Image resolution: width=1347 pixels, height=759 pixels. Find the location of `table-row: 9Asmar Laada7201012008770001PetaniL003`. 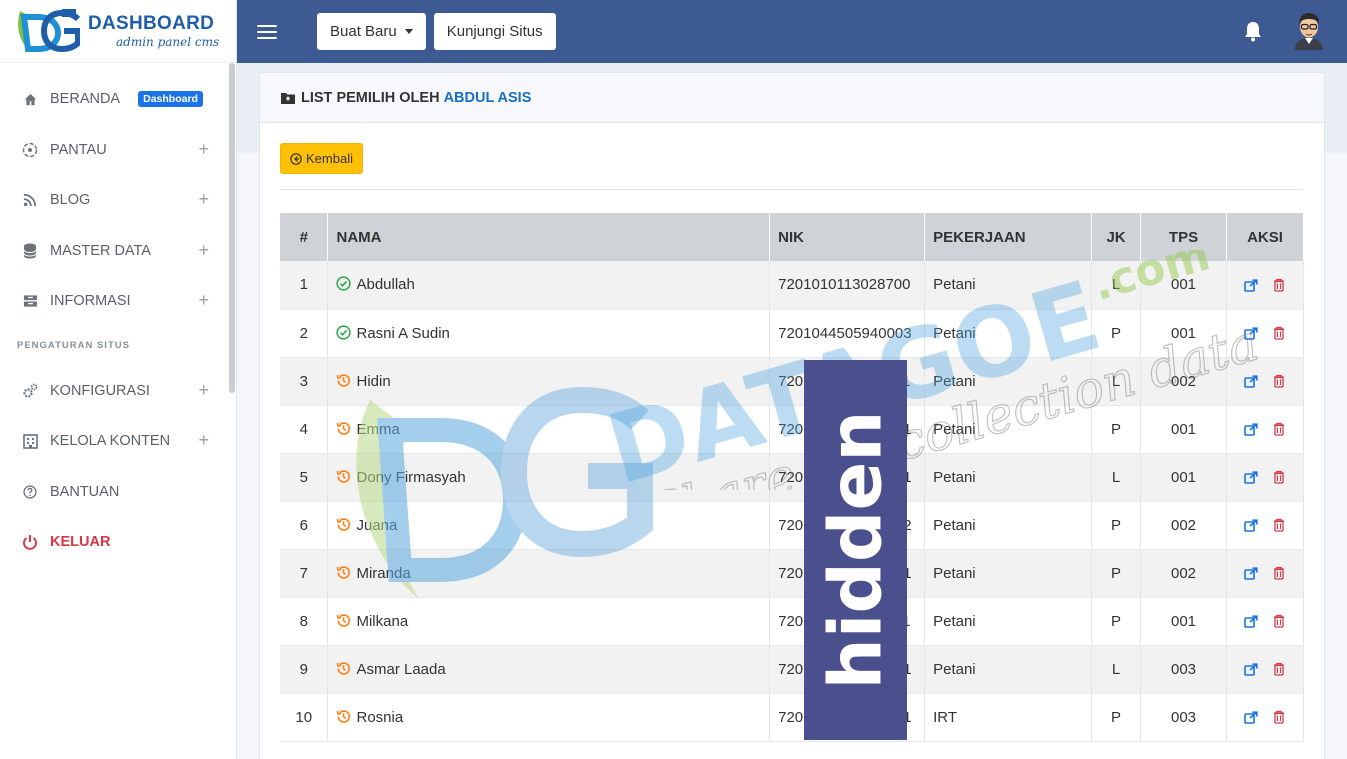

table-row: 9Asmar Laada7201012008770001PetaniL003 is located at coordinates (792, 669).